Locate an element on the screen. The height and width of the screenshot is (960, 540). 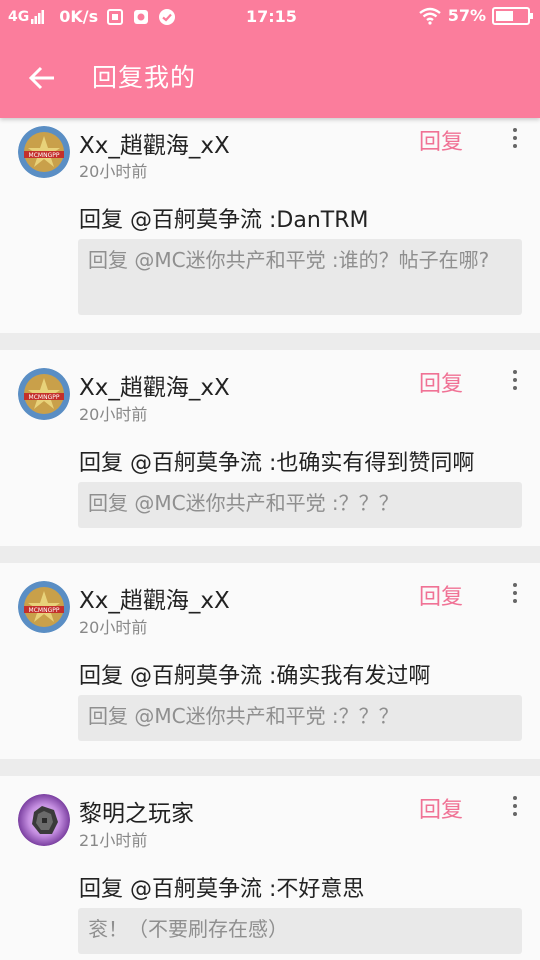
network-speed: 0K/s is located at coordinates (79, 16).